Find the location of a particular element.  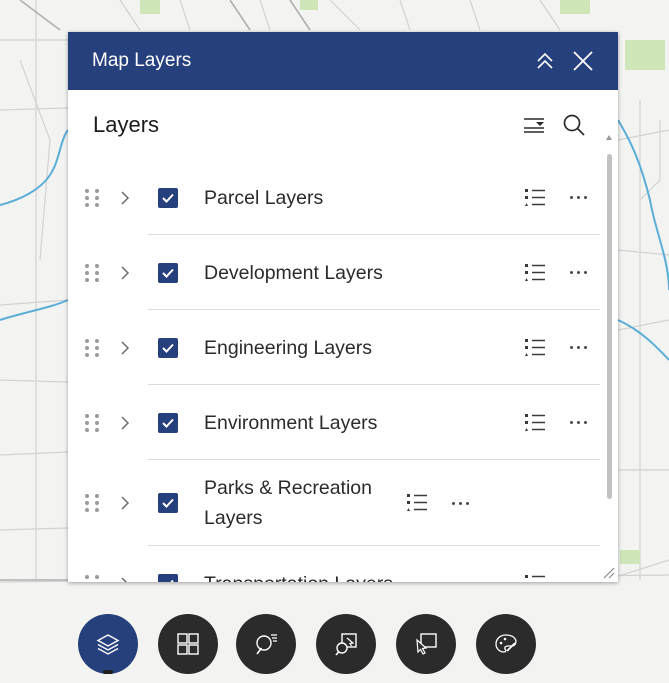

search-query-icon is located at coordinates (266, 644).